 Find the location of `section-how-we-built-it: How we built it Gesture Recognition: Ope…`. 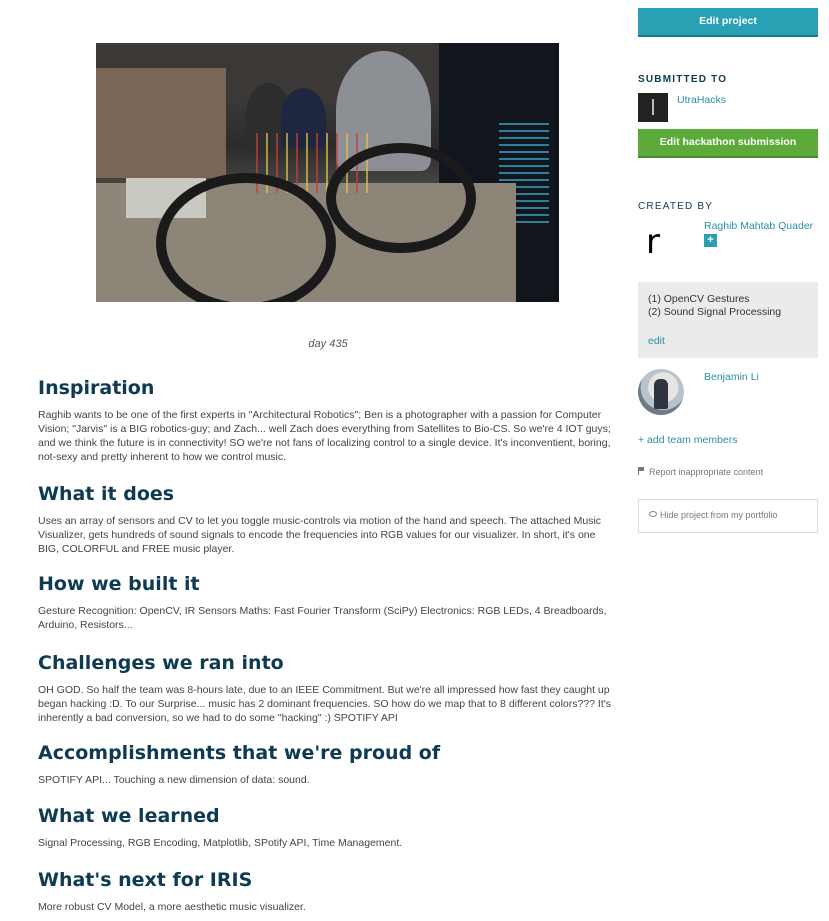

section-how-we-built-it: How we built it Gesture Recognition: Ope… is located at coordinates (328, 602).